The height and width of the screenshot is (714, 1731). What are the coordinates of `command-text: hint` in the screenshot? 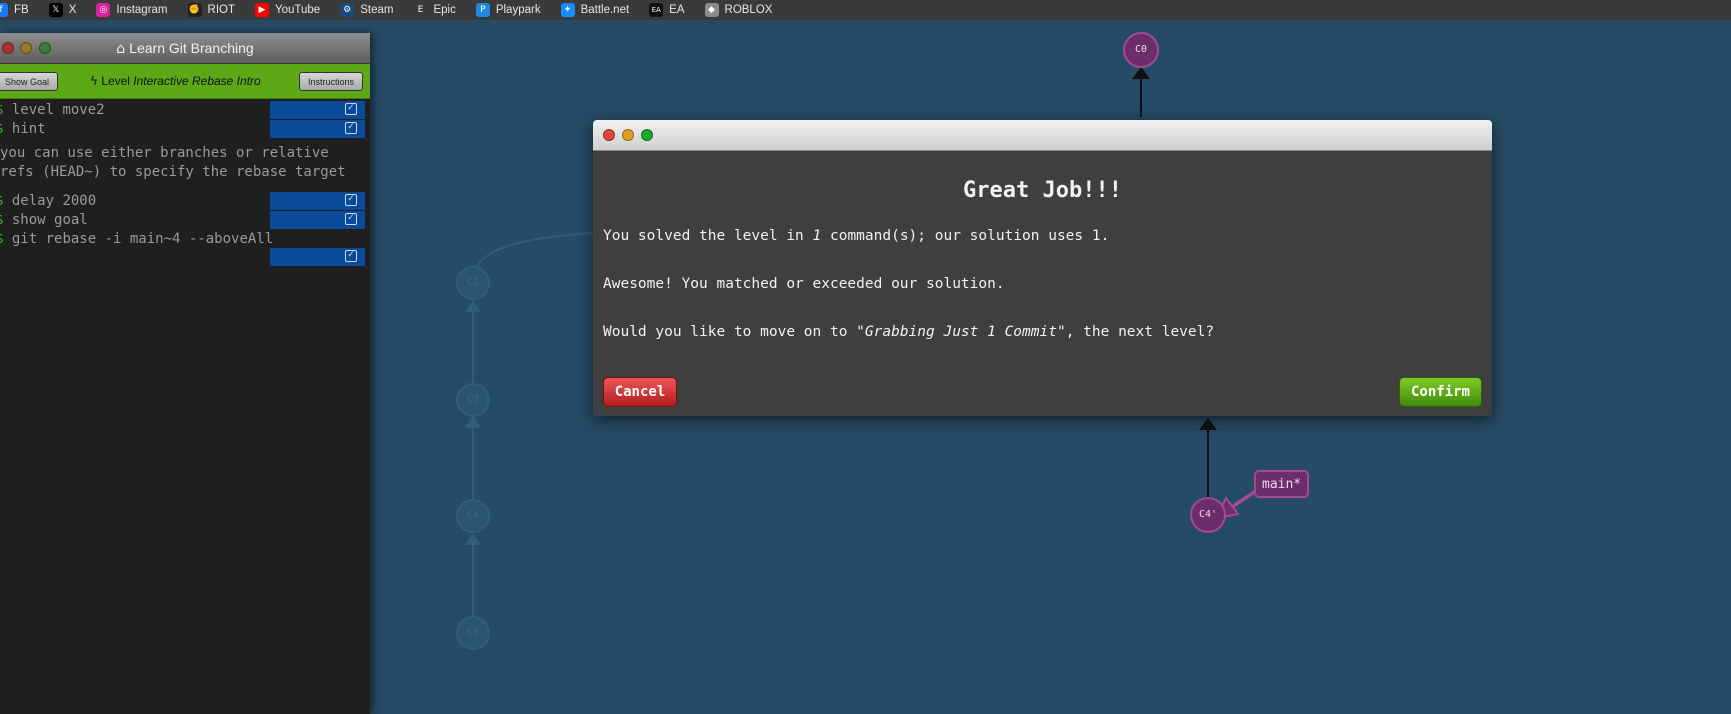 It's located at (28, 129).